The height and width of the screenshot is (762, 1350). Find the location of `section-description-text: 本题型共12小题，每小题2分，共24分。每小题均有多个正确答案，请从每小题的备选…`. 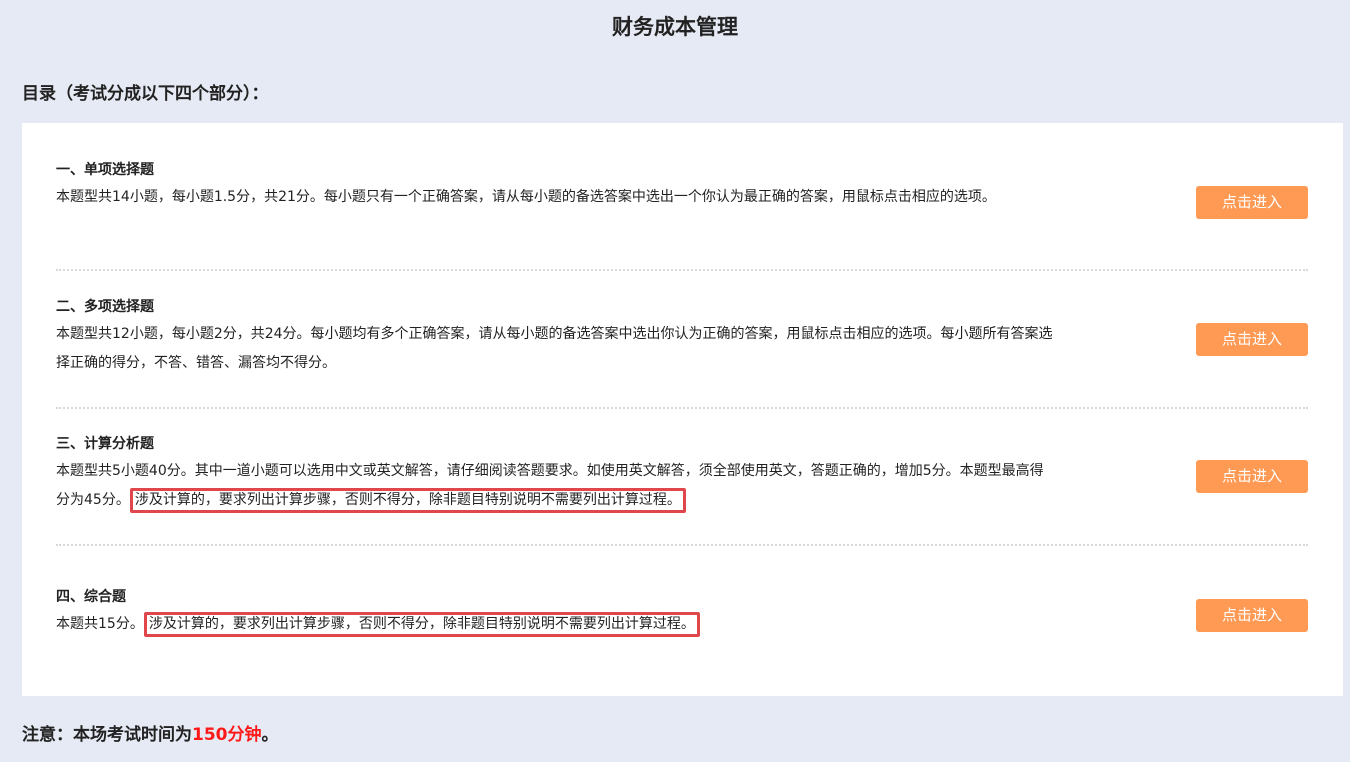

section-description-text: 本题型共12小题，每小题2分，共24分。每小题均有多个正确答案，请从每小题的备选… is located at coordinates (554, 348).